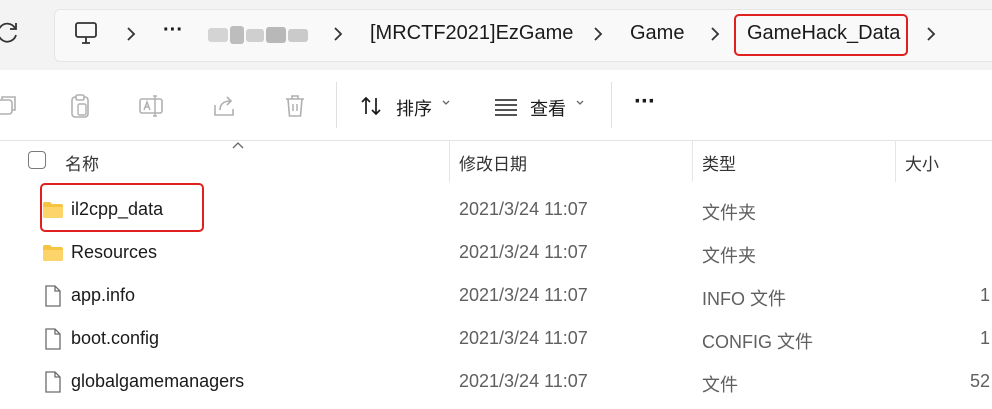  Describe the element at coordinates (295, 106) in the screenshot. I see `delete-icon` at that location.